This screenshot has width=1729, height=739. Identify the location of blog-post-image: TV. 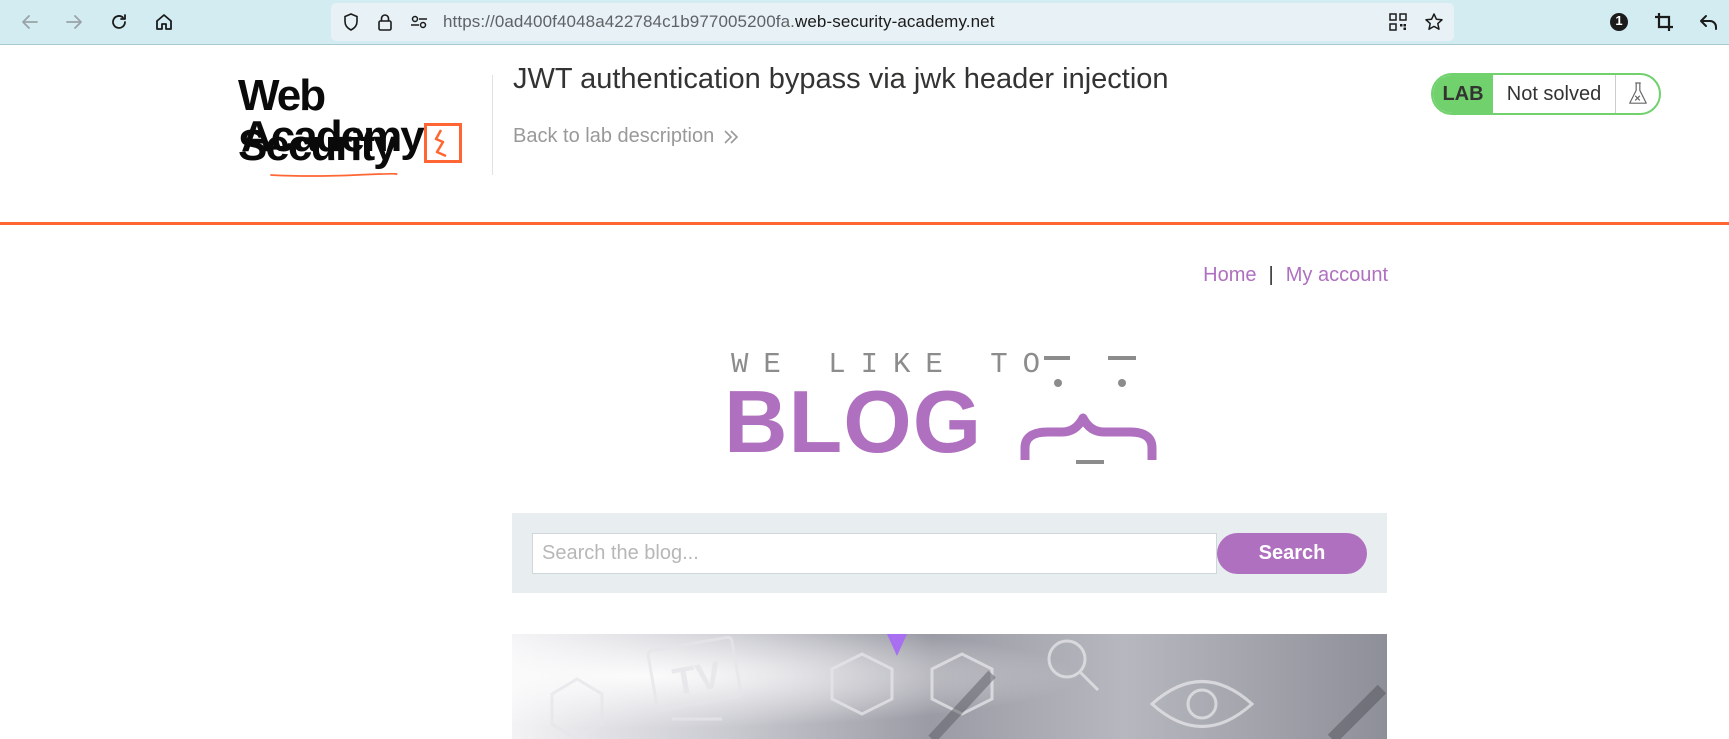
(949, 686).